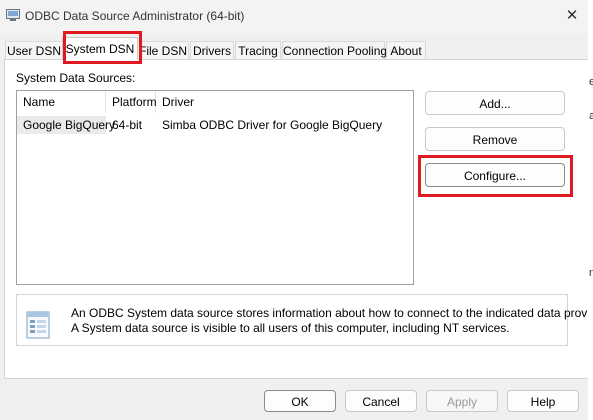 The image size is (593, 420). Describe the element at coordinates (591, 273) in the screenshot. I see `background-text-fragment: n` at that location.